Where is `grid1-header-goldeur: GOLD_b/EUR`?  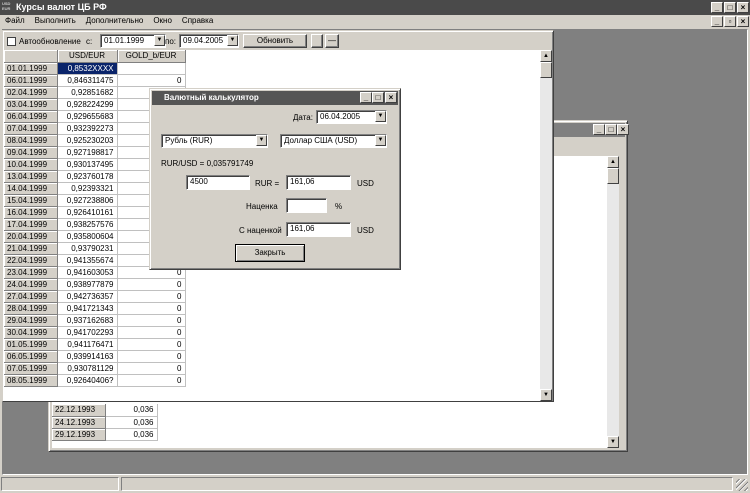 grid1-header-goldeur: GOLD_b/EUR is located at coordinates (151, 56).